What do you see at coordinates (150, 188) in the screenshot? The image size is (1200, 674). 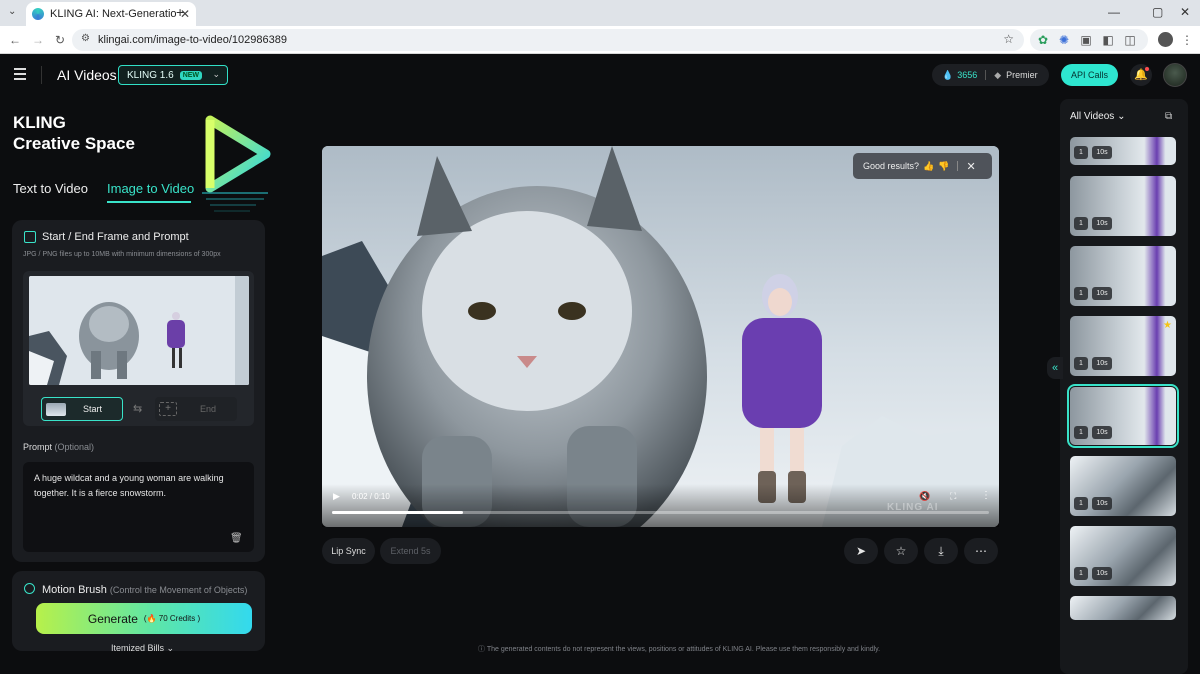 I see `tab-image-to-video: Image to Video` at bounding box center [150, 188].